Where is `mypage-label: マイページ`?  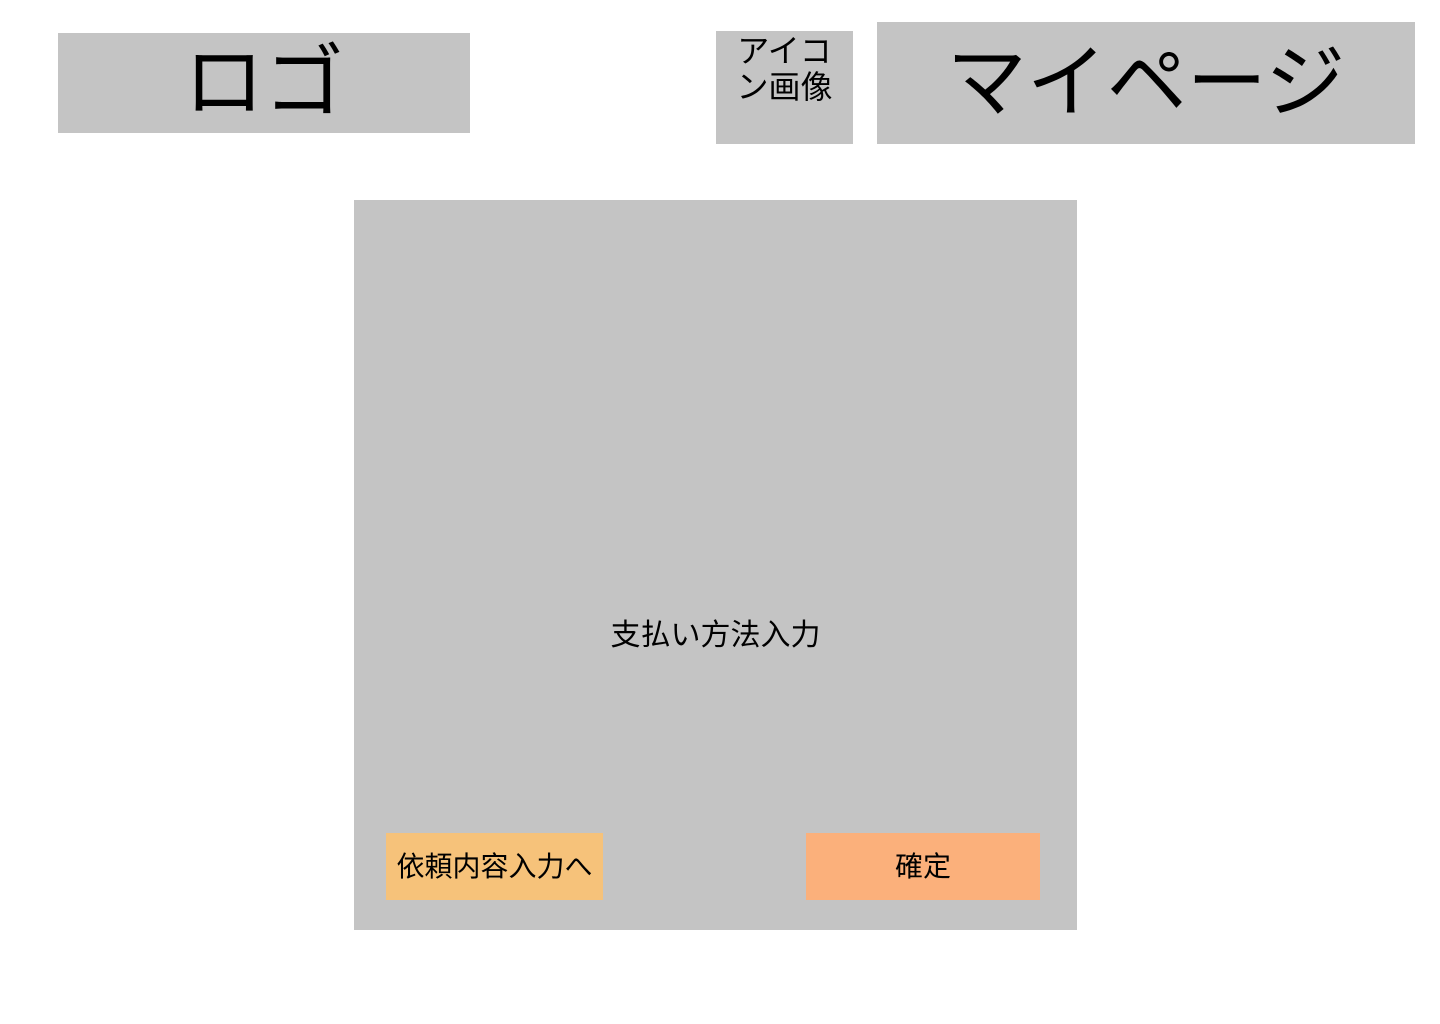
mypage-label: マイページ is located at coordinates (1146, 82).